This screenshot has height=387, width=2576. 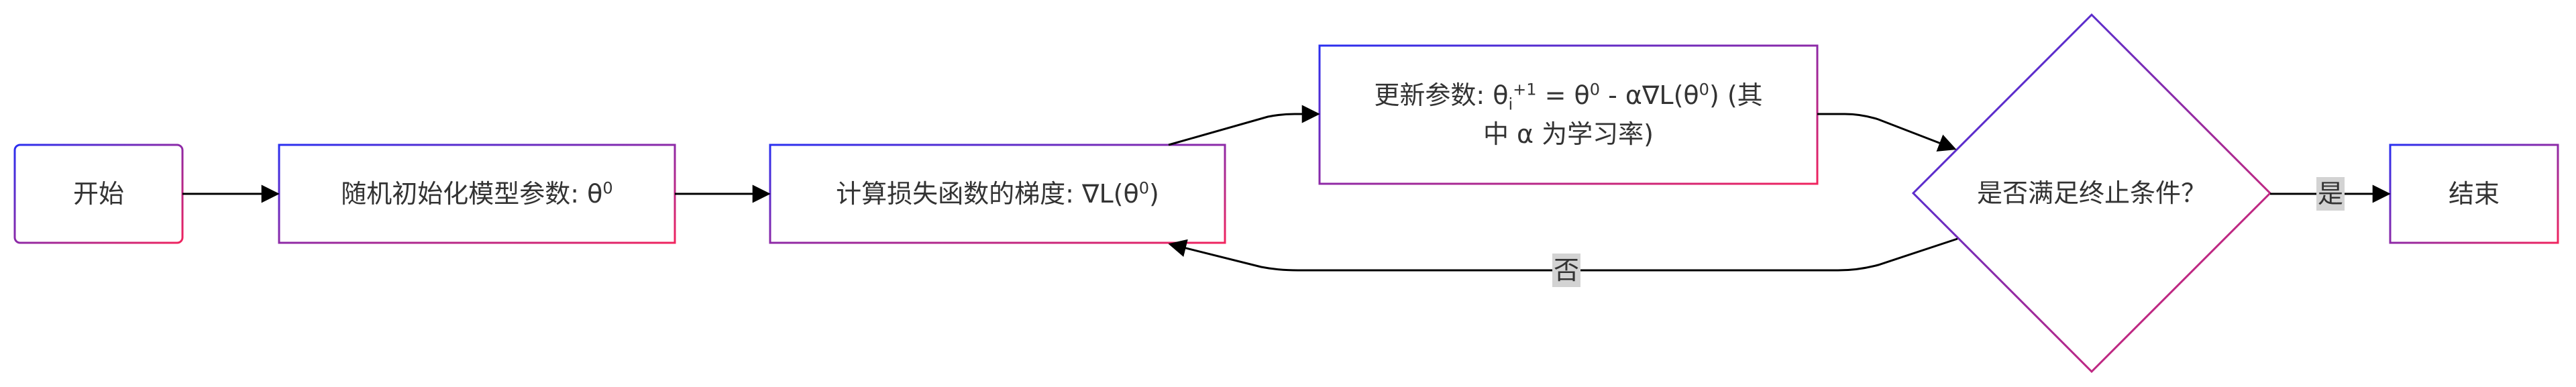 I want to click on edge-label-yes: 是, so click(x=2330, y=194).